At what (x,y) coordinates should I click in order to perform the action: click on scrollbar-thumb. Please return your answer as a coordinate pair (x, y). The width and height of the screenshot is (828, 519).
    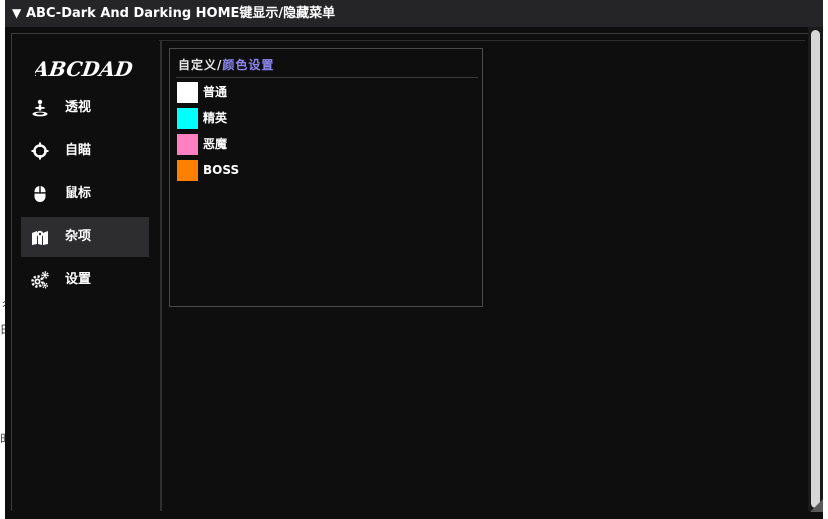
    Looking at the image, I should click on (815, 269).